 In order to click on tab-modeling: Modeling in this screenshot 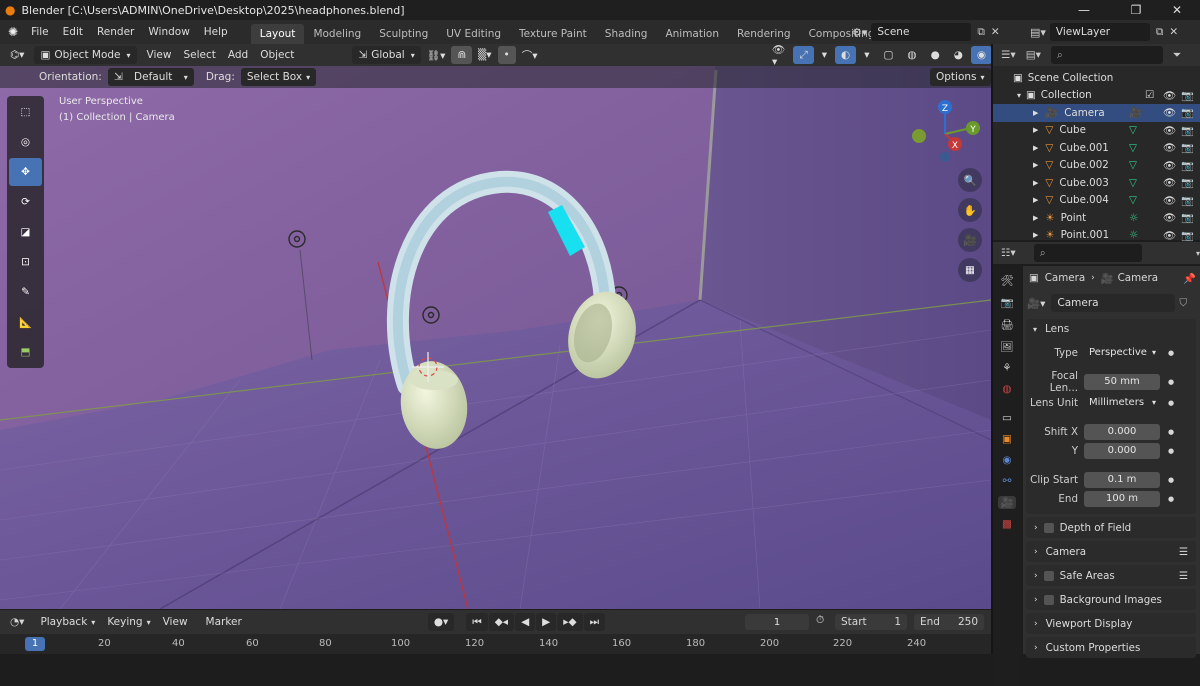, I will do `click(337, 34)`.